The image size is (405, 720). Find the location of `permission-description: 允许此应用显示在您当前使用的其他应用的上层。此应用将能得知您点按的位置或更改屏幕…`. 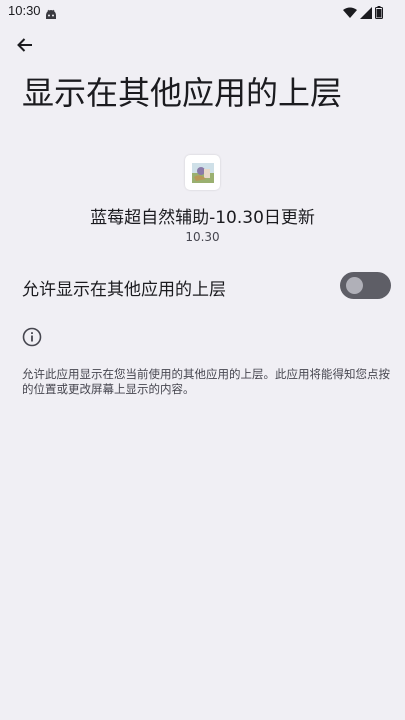

permission-description: 允许此应用显示在您当前使用的其他应用的上层。此应用将能得知您点按的位置或更改屏幕… is located at coordinates (206, 381).